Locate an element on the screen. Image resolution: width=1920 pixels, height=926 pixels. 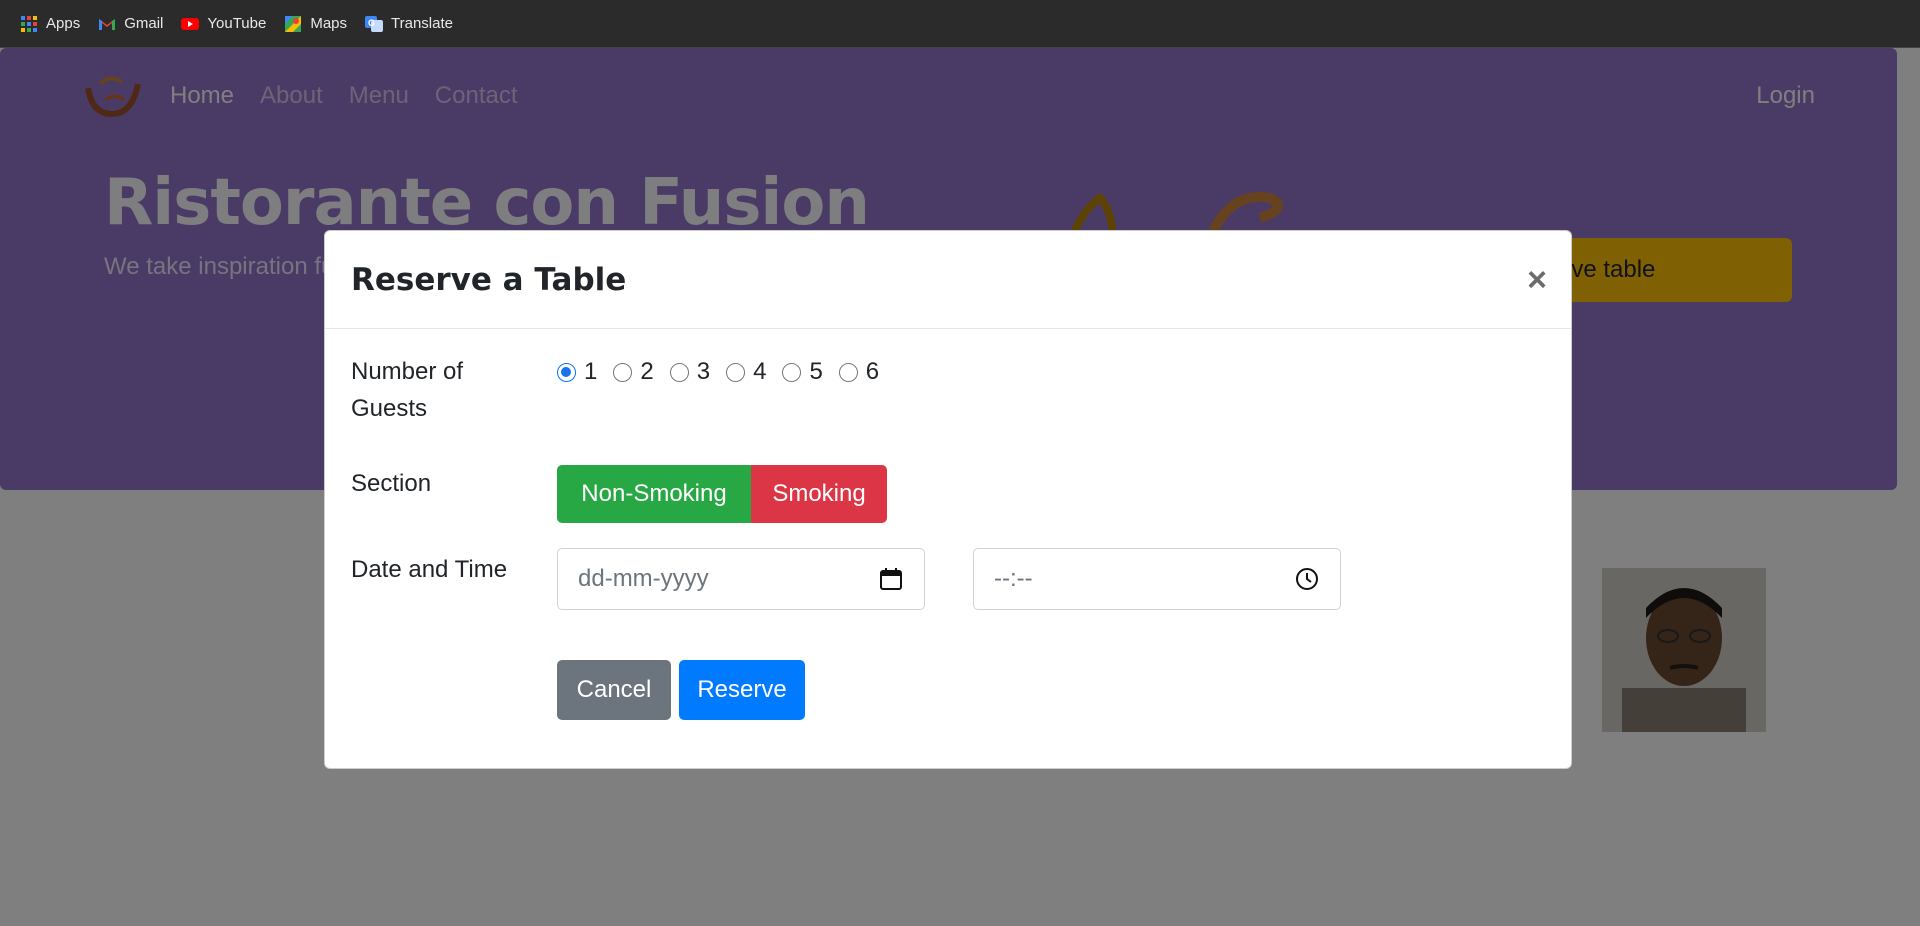
guests-radio-group: 1 2 3 4 5 6 is located at coordinates (718, 372).